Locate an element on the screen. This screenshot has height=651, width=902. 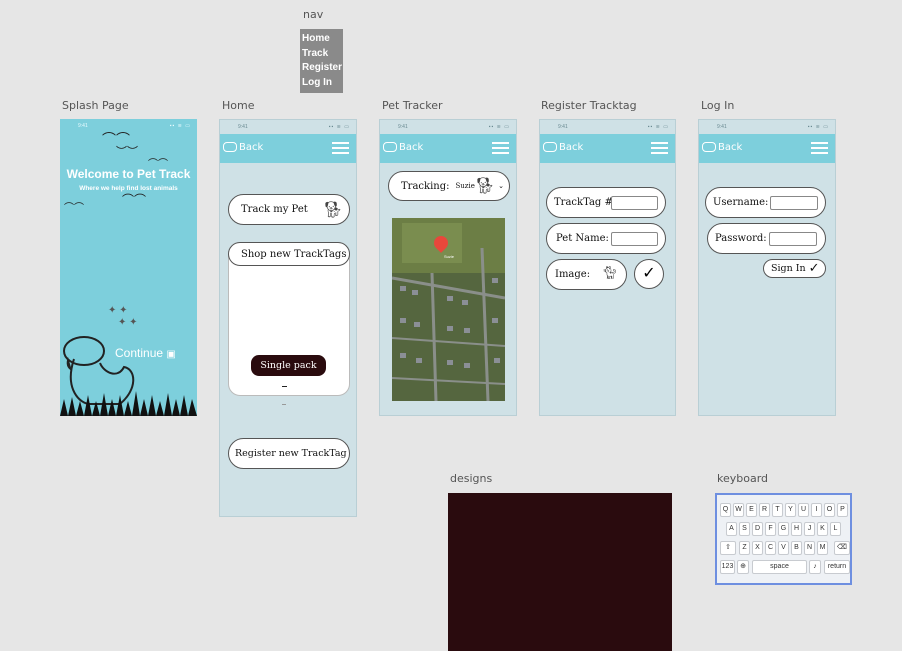
backspace-key-icon: ⌫ is located at coordinates (842, 548).